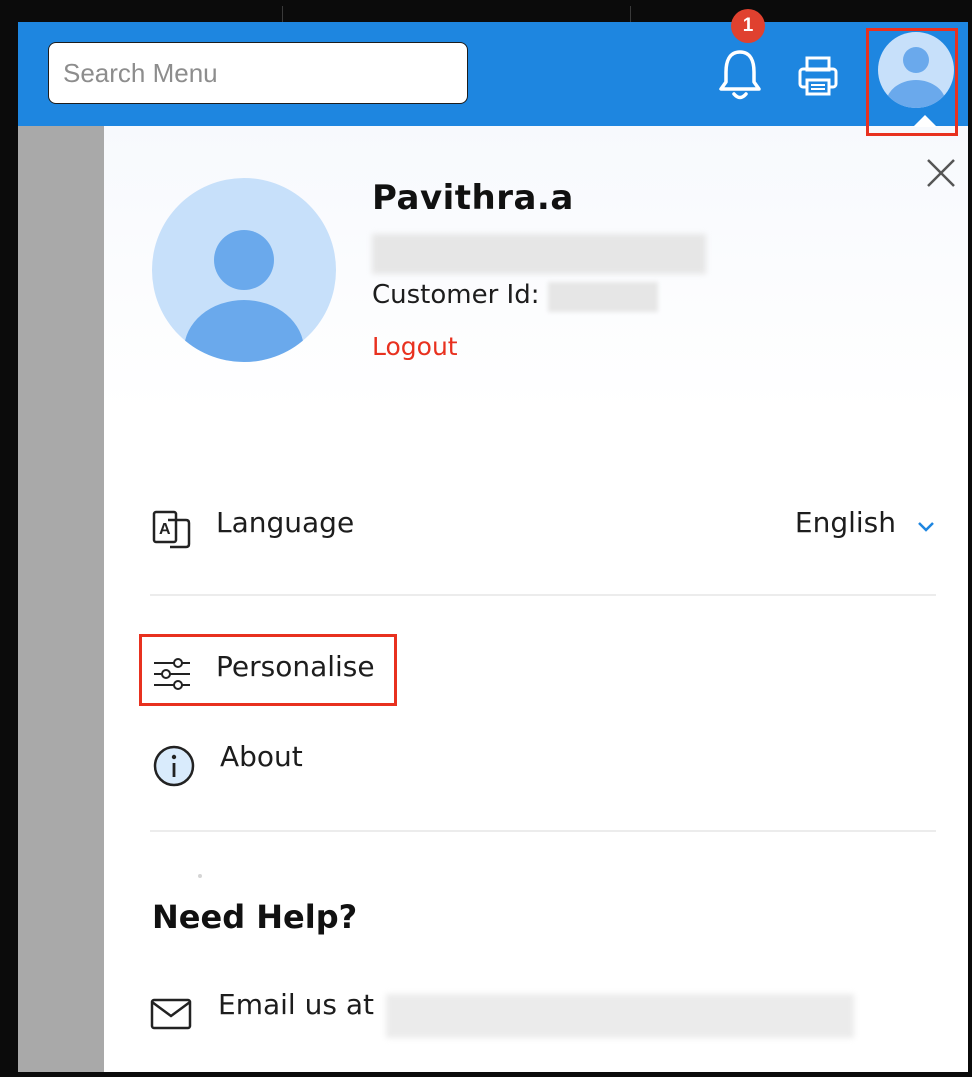  Describe the element at coordinates (539, 254) in the screenshot. I see `redacted-email` at that location.